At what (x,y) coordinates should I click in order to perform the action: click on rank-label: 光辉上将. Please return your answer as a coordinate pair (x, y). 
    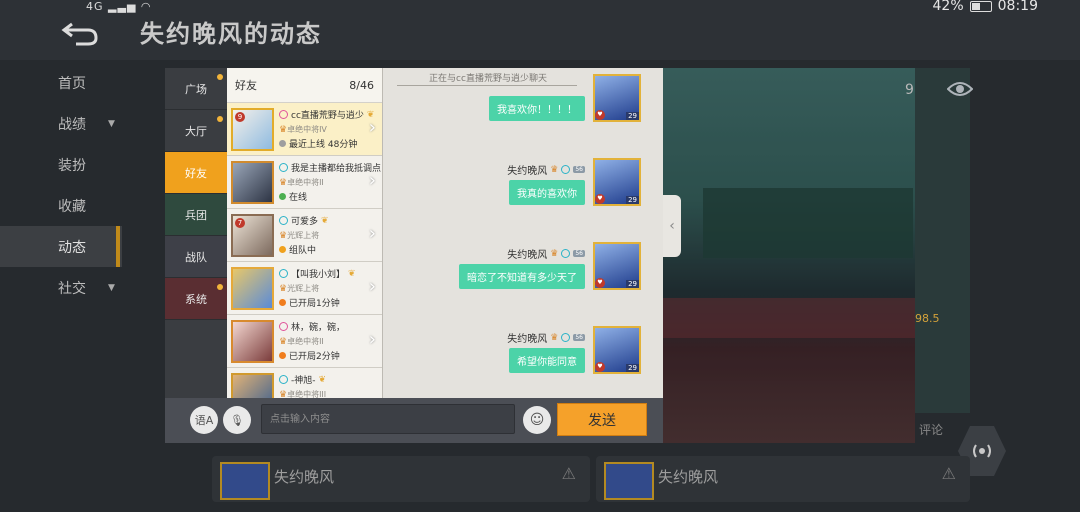
    Looking at the image, I should click on (303, 288).